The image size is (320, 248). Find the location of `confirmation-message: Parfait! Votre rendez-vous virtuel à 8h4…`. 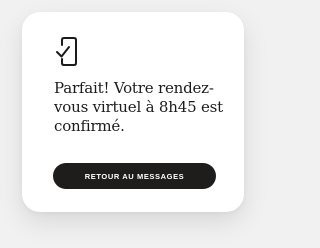

confirmation-message: Parfait! Votre rendez-vous virtuel à 8h4… is located at coordinates (138, 107).